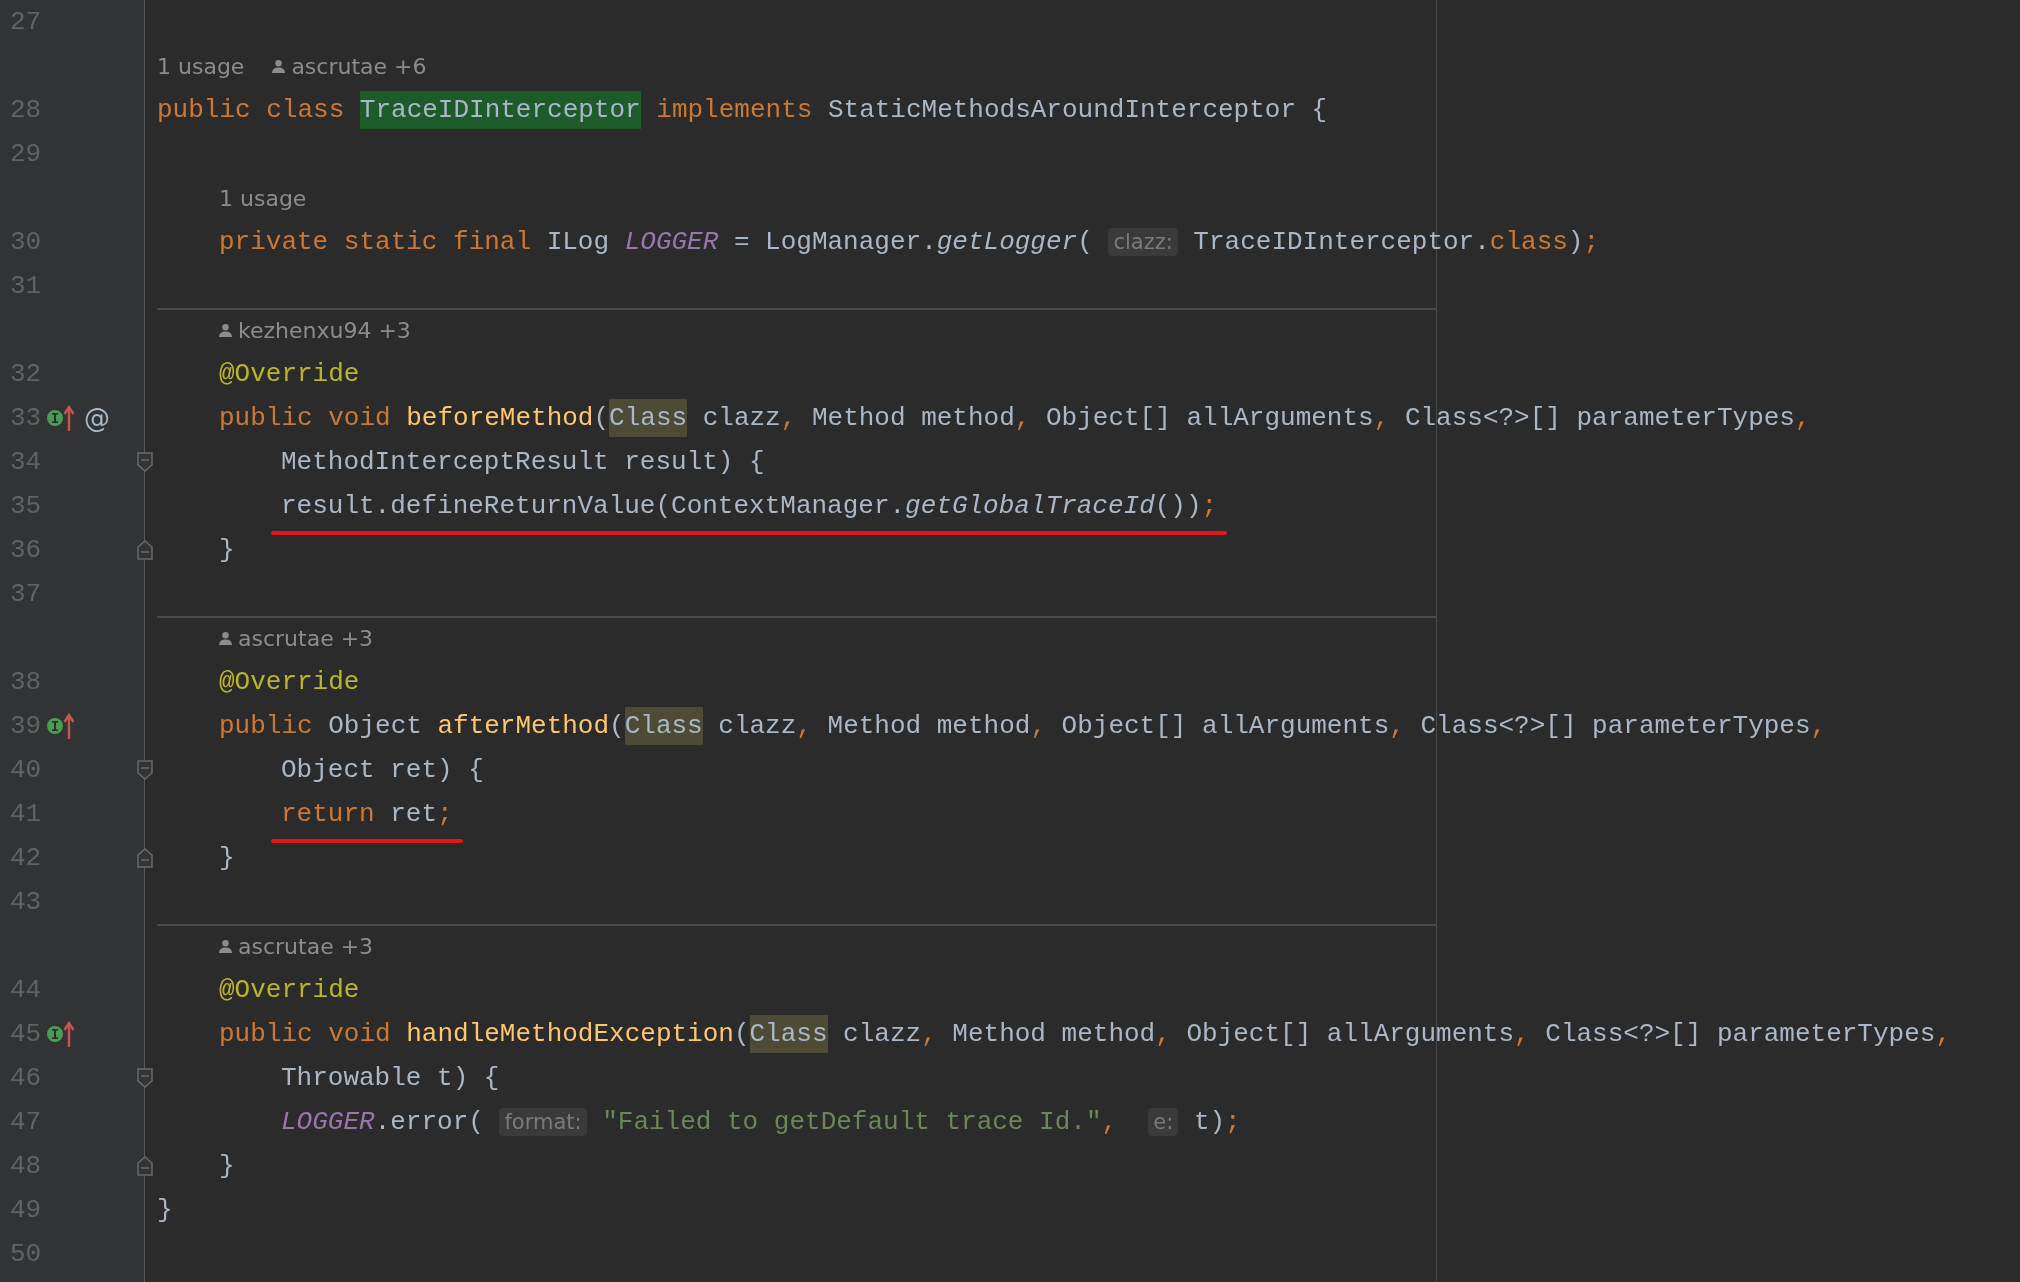  What do you see at coordinates (523, 462) in the screenshot?
I see `code-line: MethodInterceptResult result) {` at bounding box center [523, 462].